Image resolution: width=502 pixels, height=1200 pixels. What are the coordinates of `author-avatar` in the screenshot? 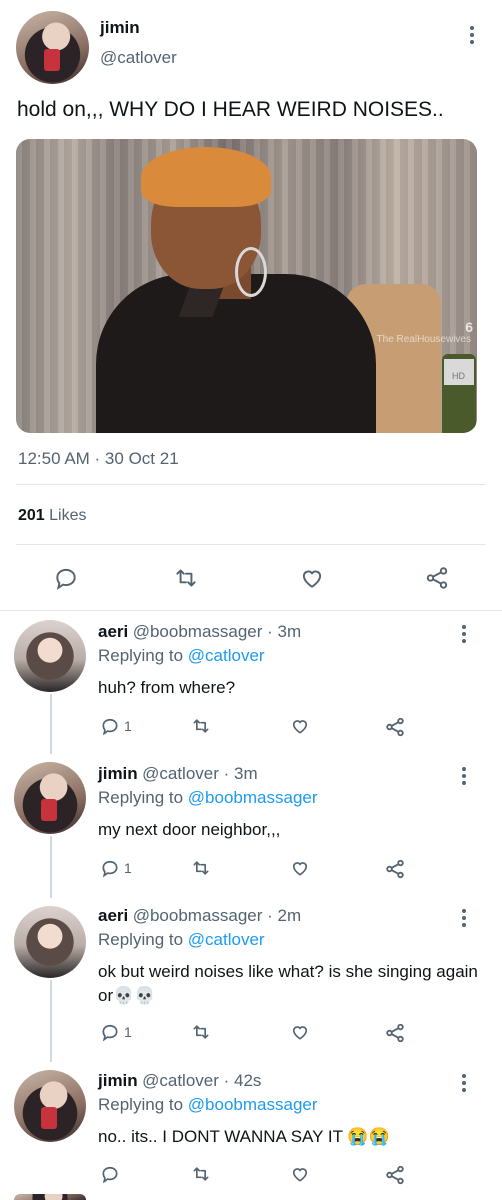 It's located at (52, 47).